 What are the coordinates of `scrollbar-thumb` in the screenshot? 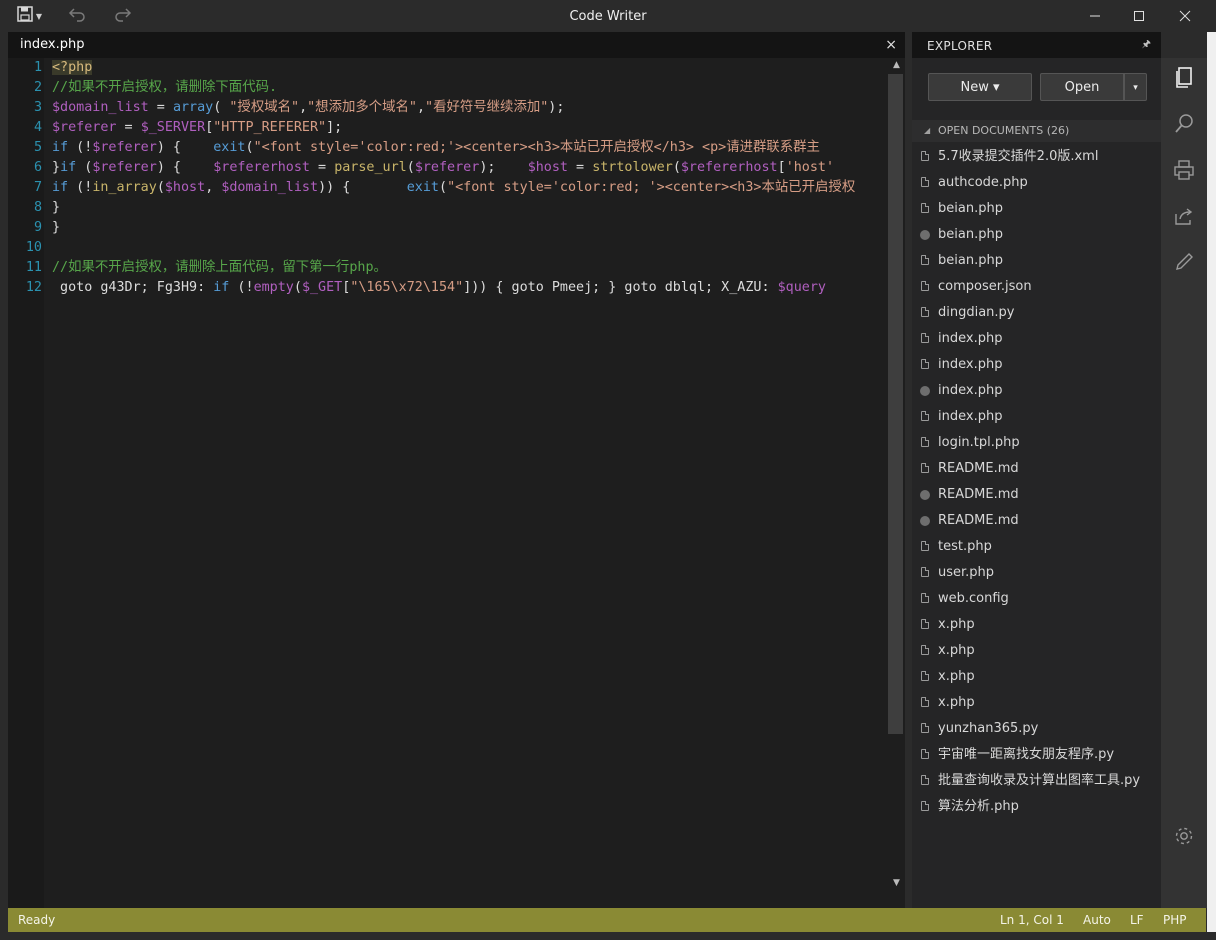 It's located at (895, 404).